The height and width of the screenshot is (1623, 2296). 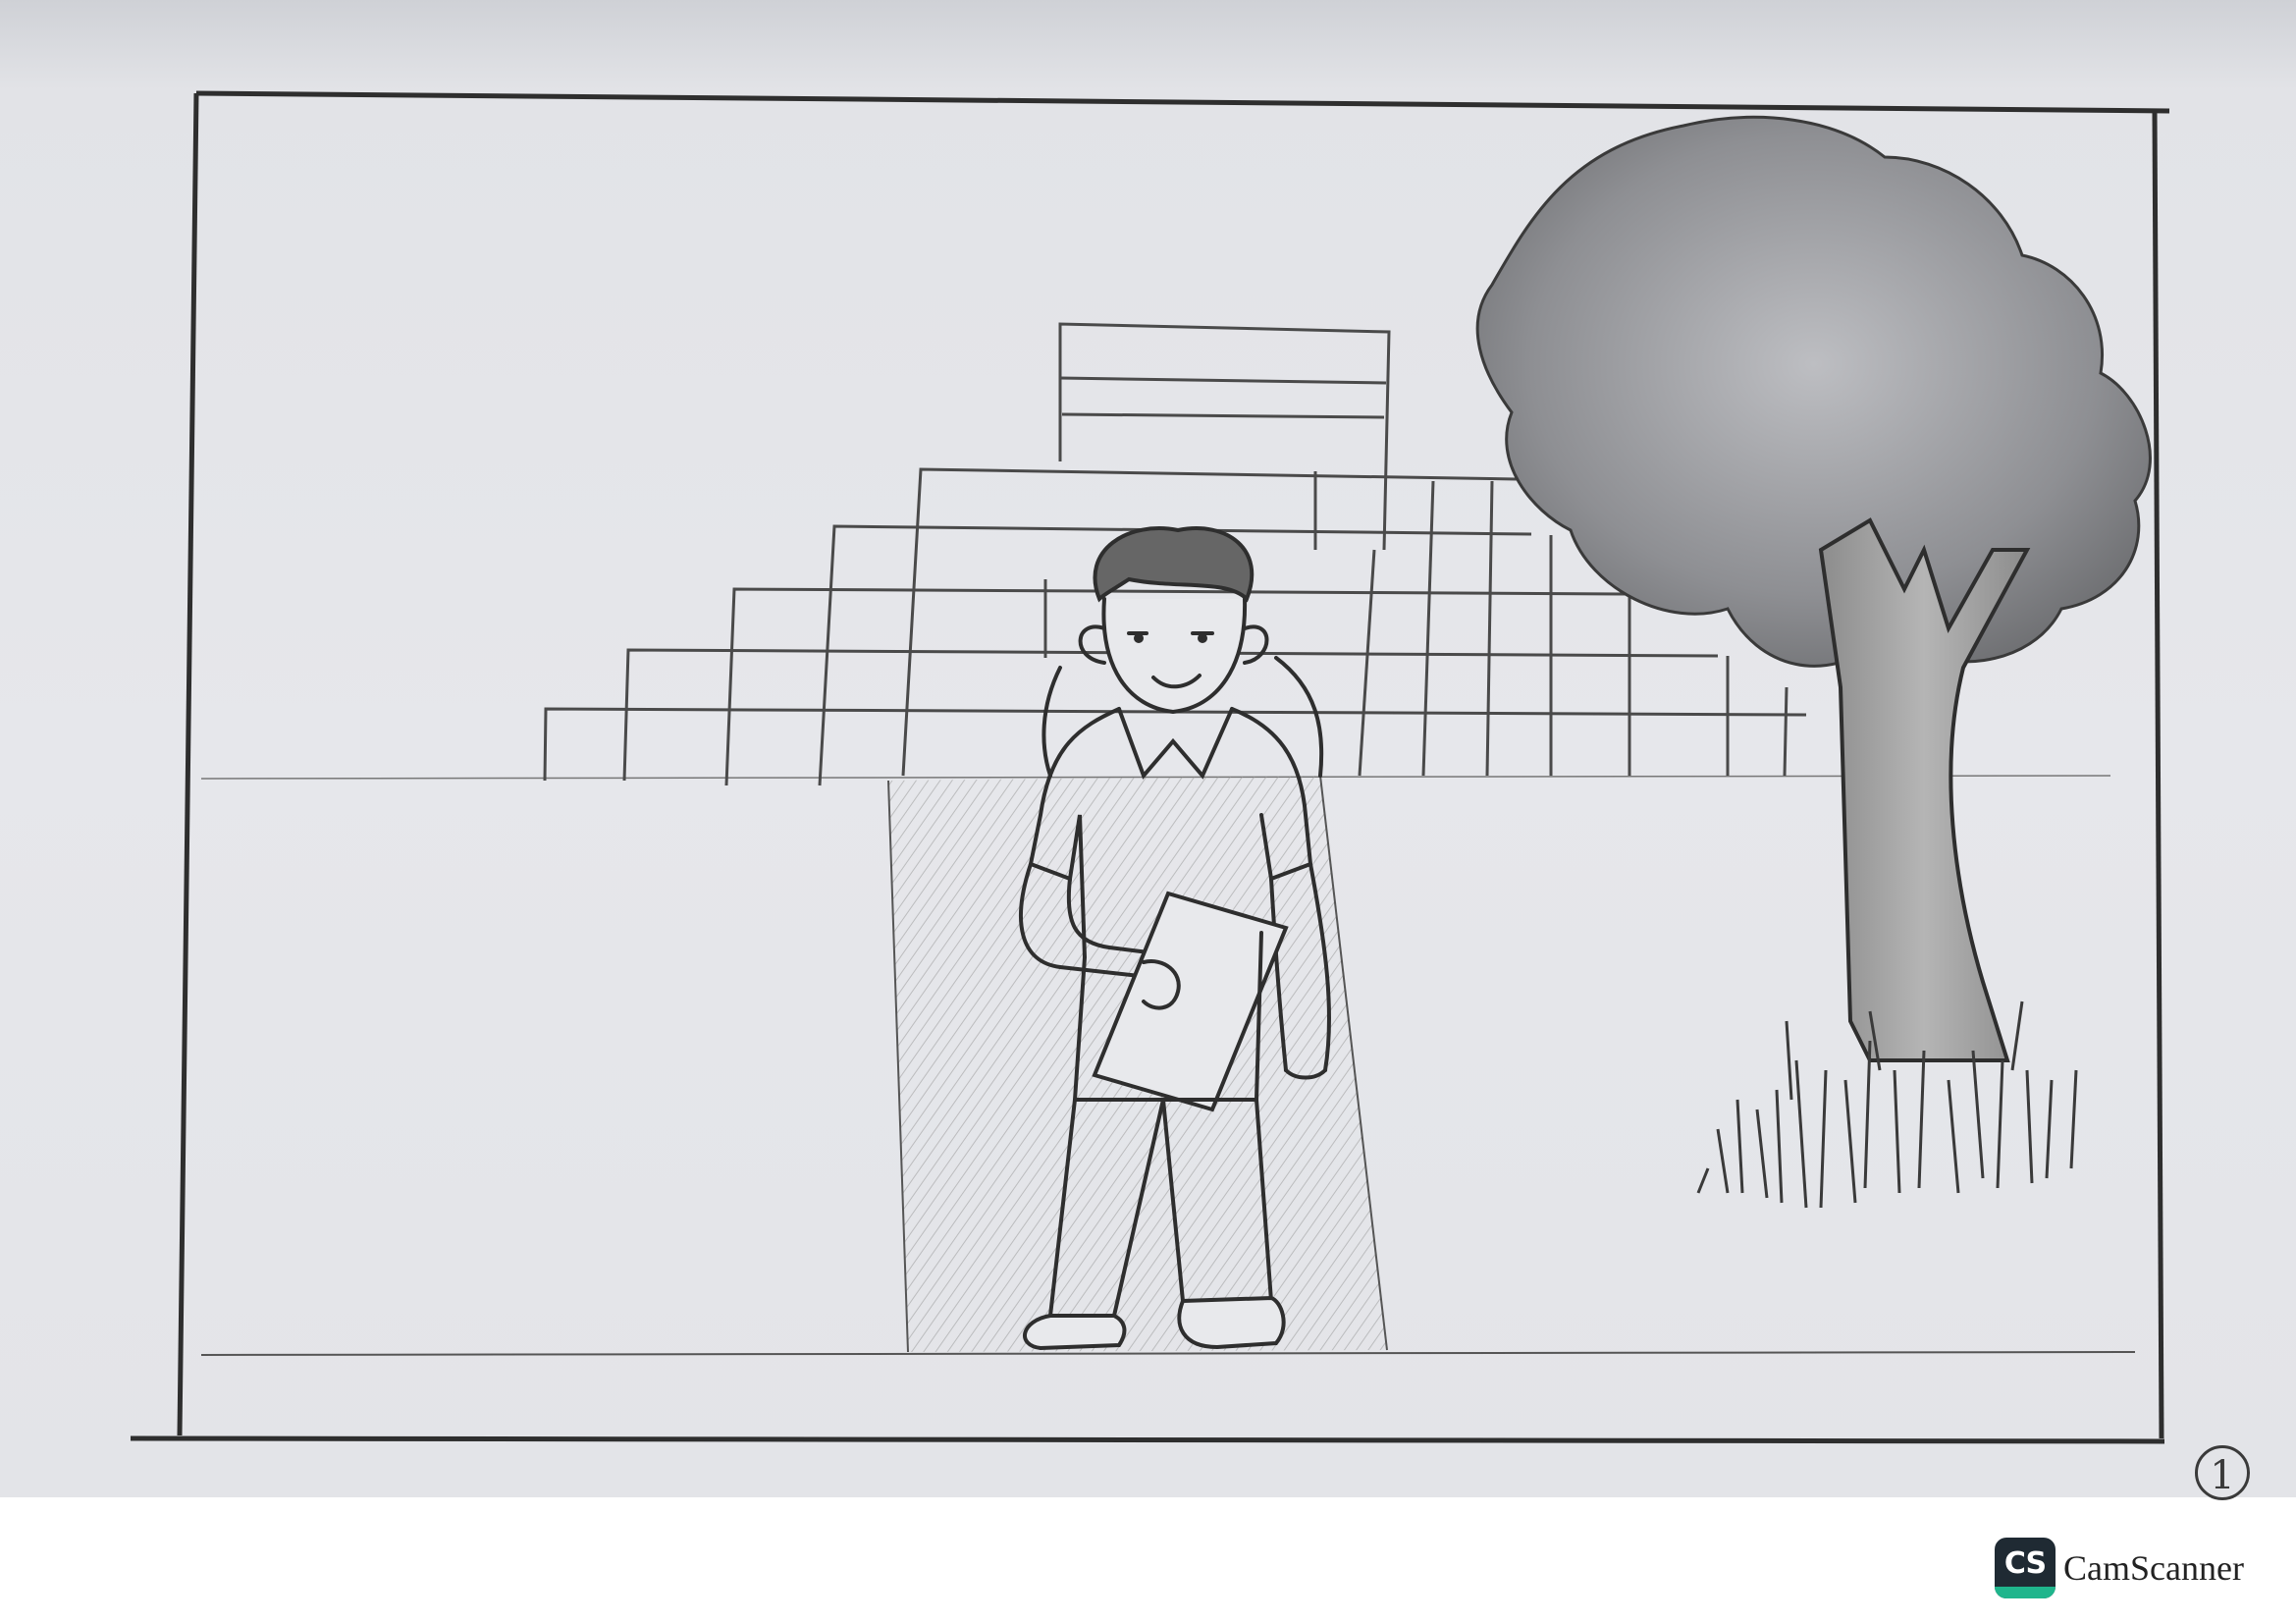 I want to click on ground-line, so click(x=1168, y=1354).